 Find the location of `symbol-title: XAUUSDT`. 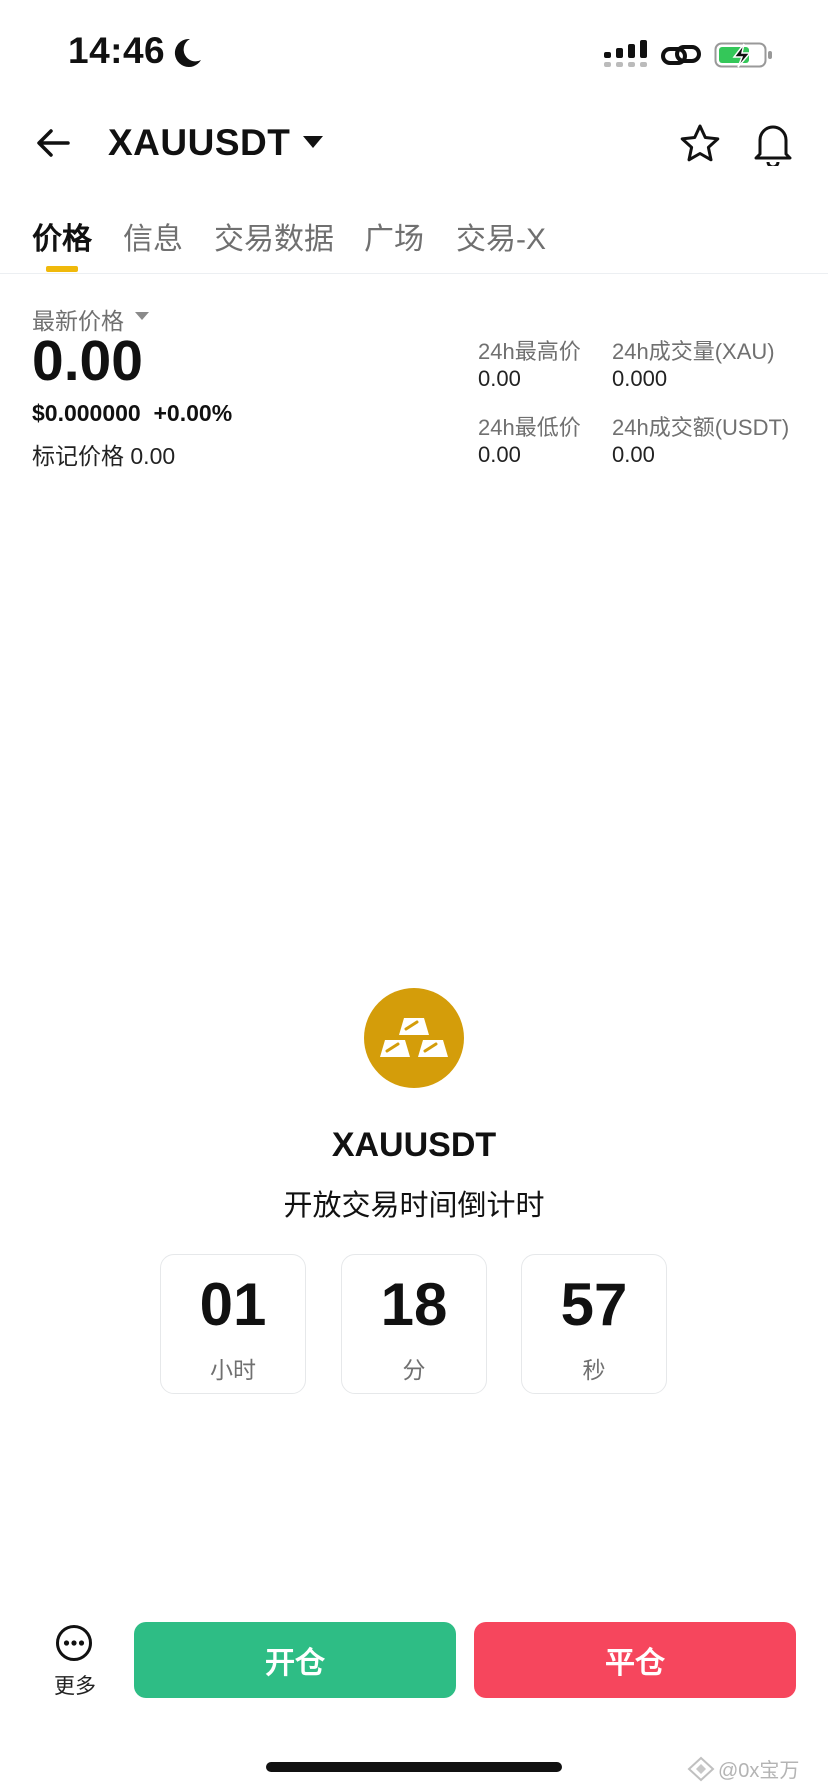

symbol-title: XAUUSDT is located at coordinates (199, 143).